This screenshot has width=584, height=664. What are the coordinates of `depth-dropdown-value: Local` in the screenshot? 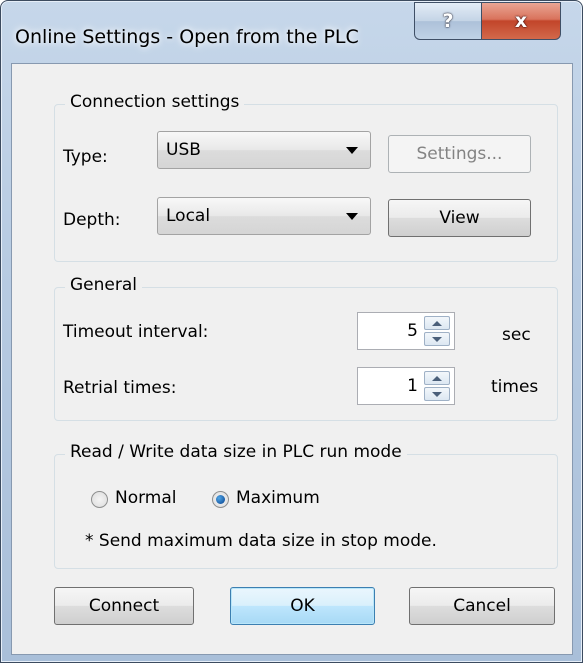 It's located at (188, 216).